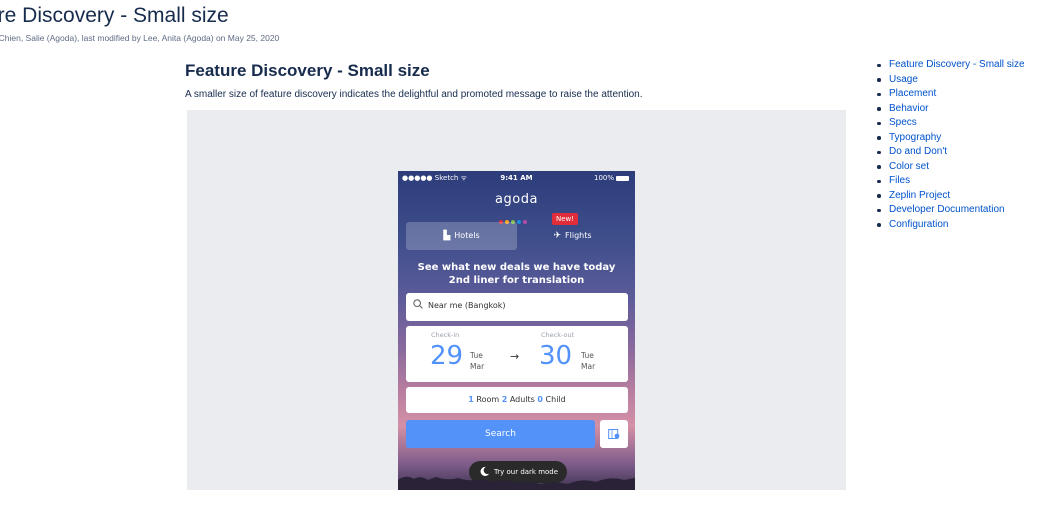 This screenshot has height=530, width=1048. What do you see at coordinates (114, 15) in the screenshot?
I see `page-title: ure Discovery - Small size` at bounding box center [114, 15].